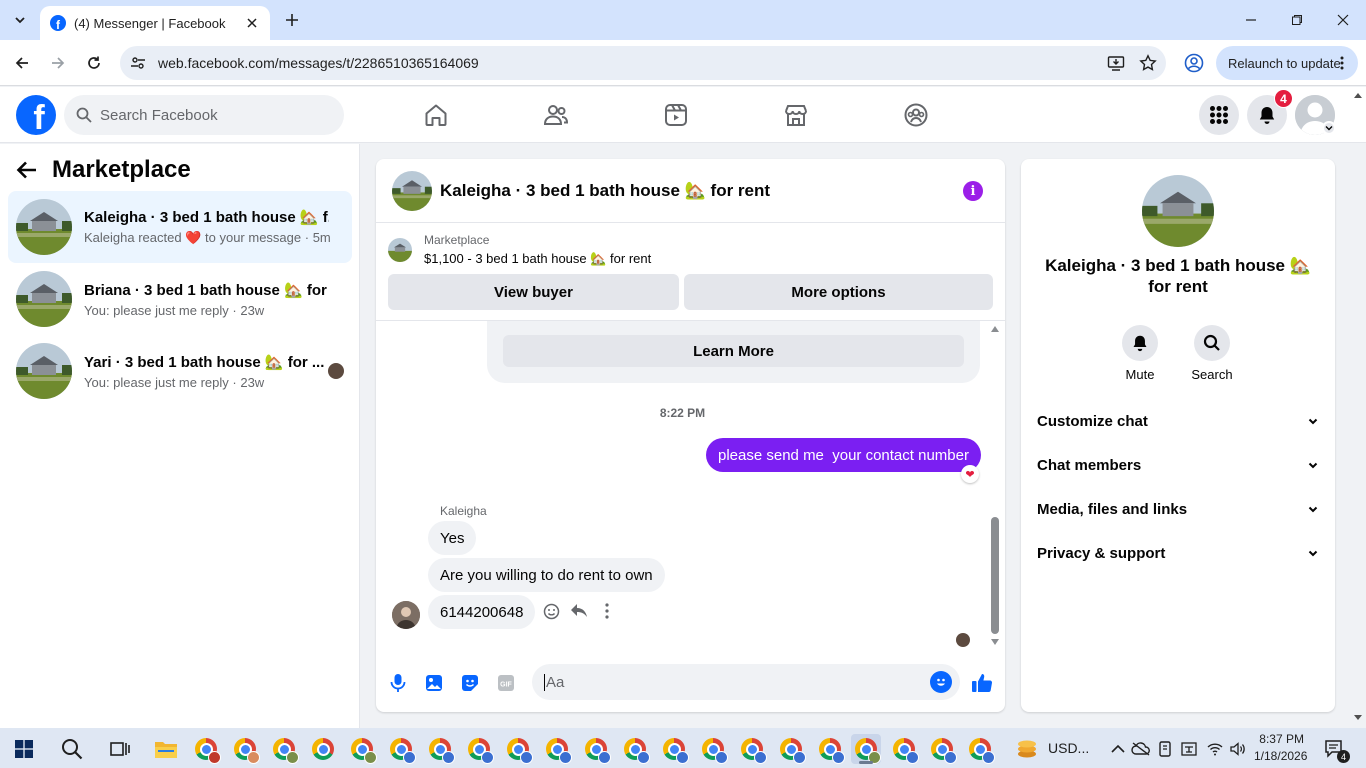  What do you see at coordinates (22, 63) in the screenshot?
I see `back-button` at bounding box center [22, 63].